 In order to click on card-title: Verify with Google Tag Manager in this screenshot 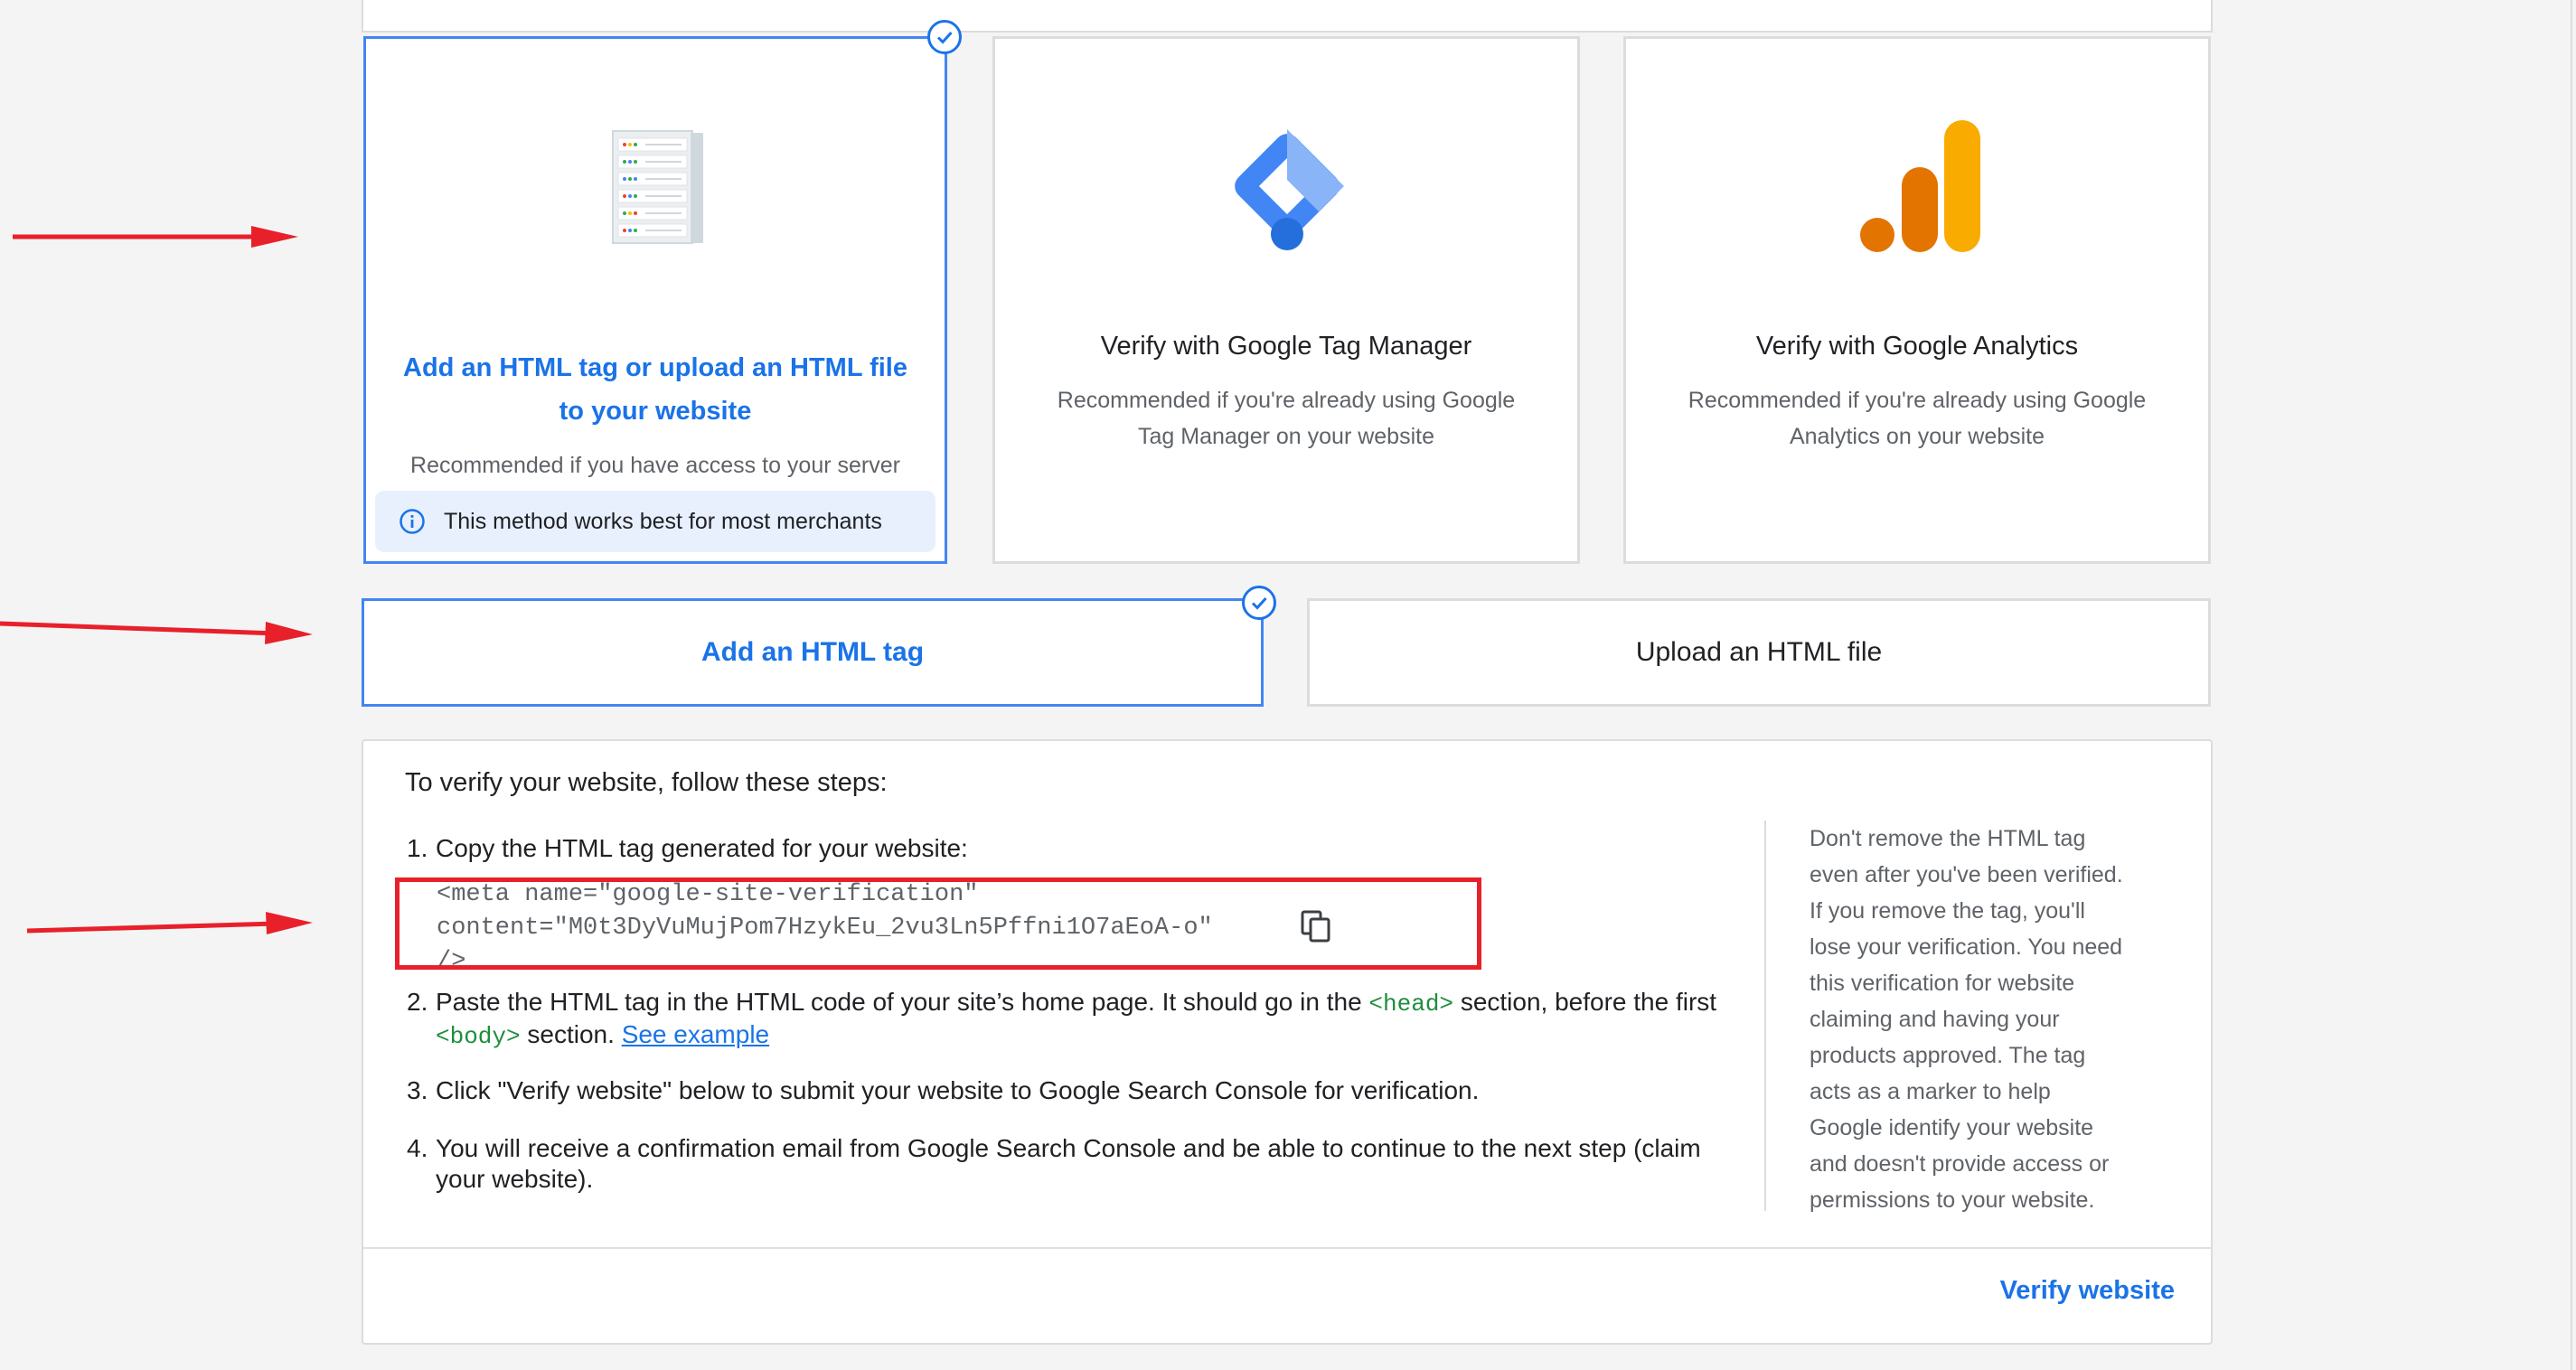, I will do `click(1286, 346)`.